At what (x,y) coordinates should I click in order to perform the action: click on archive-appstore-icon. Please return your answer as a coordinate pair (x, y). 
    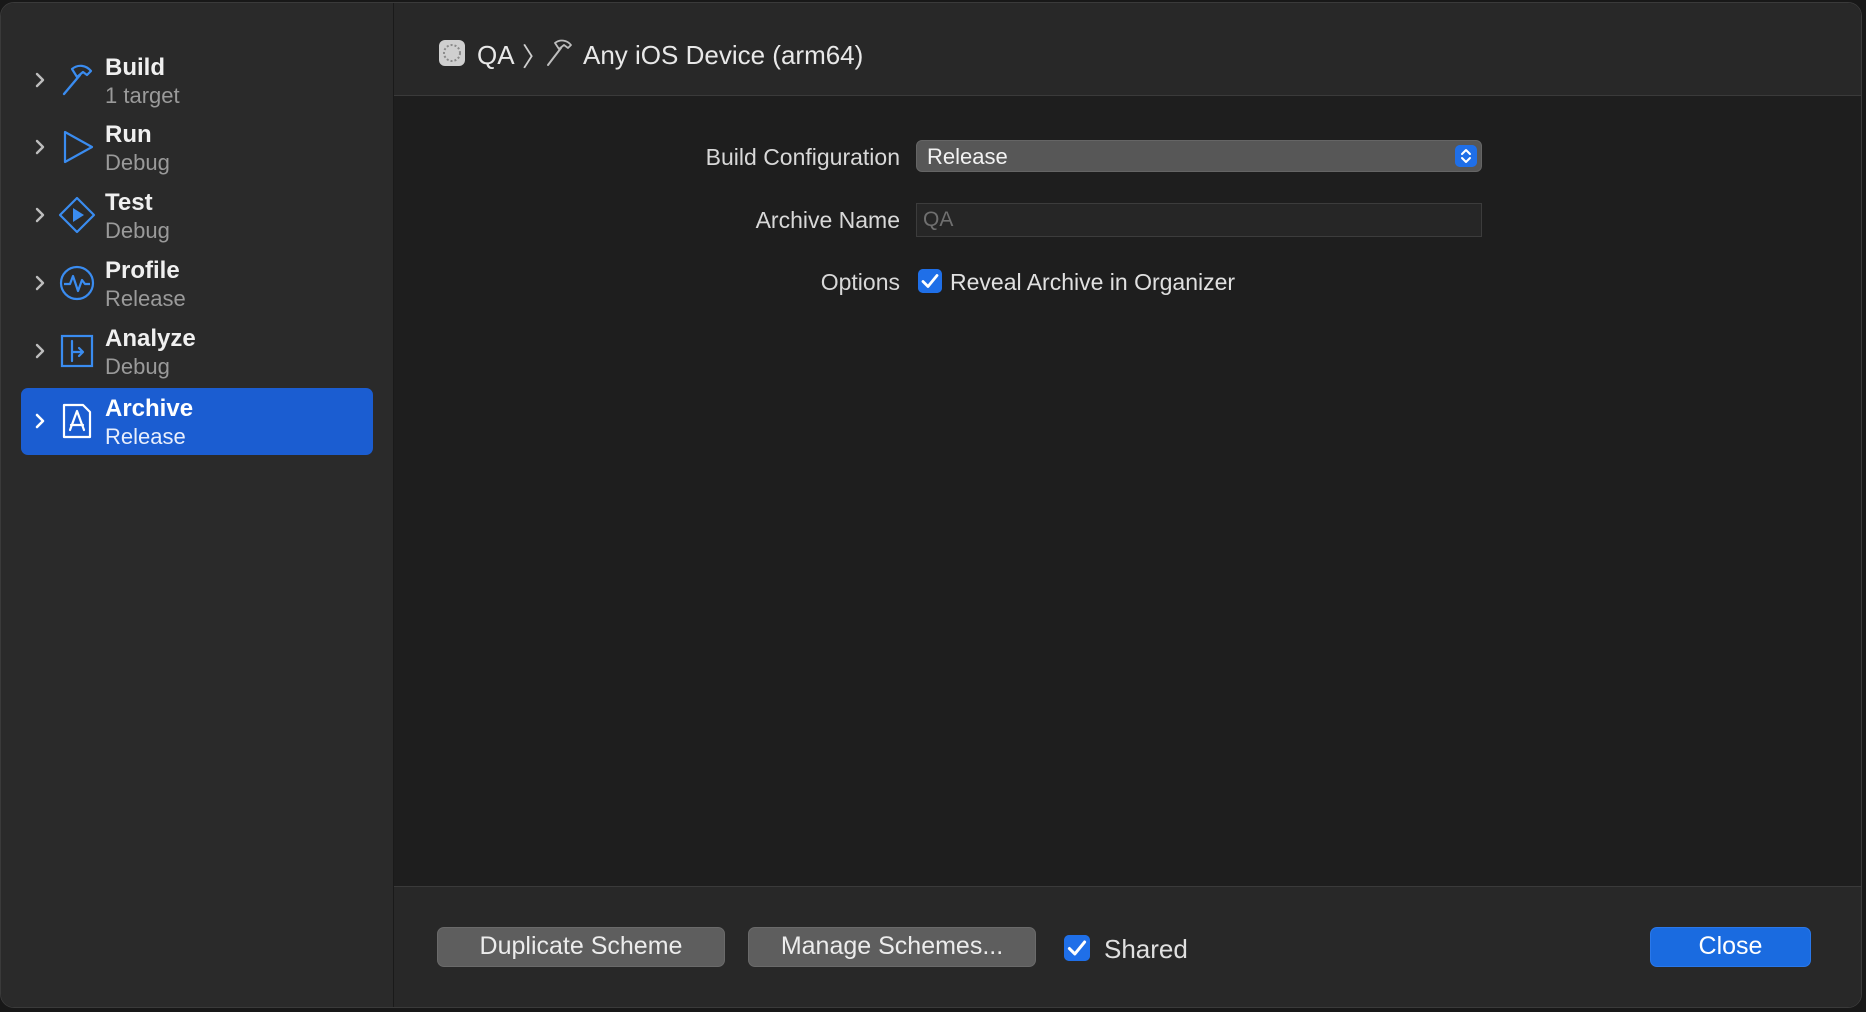
    Looking at the image, I should click on (77, 421).